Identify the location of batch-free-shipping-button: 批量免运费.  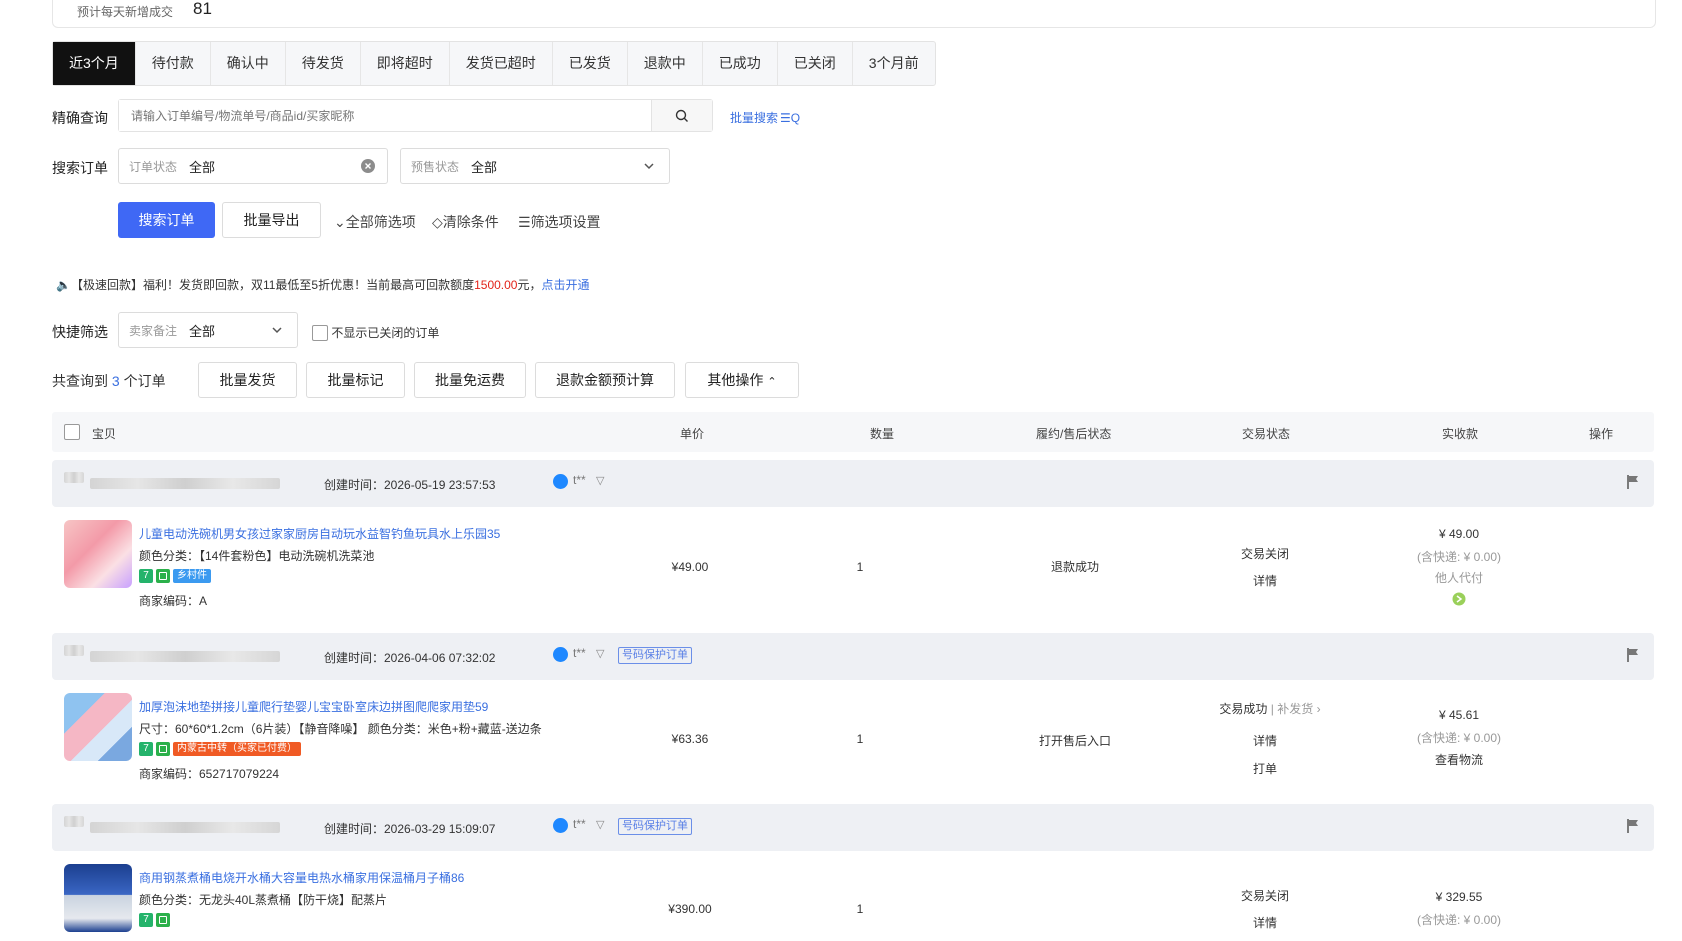
(470, 380).